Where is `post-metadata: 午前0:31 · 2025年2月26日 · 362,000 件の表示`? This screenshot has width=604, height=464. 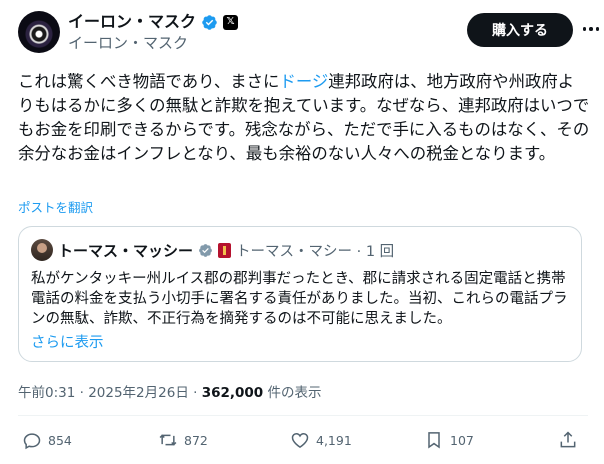
post-metadata: 午前0:31 · 2025年2月26日 · 362,000 件の表示 is located at coordinates (169, 391).